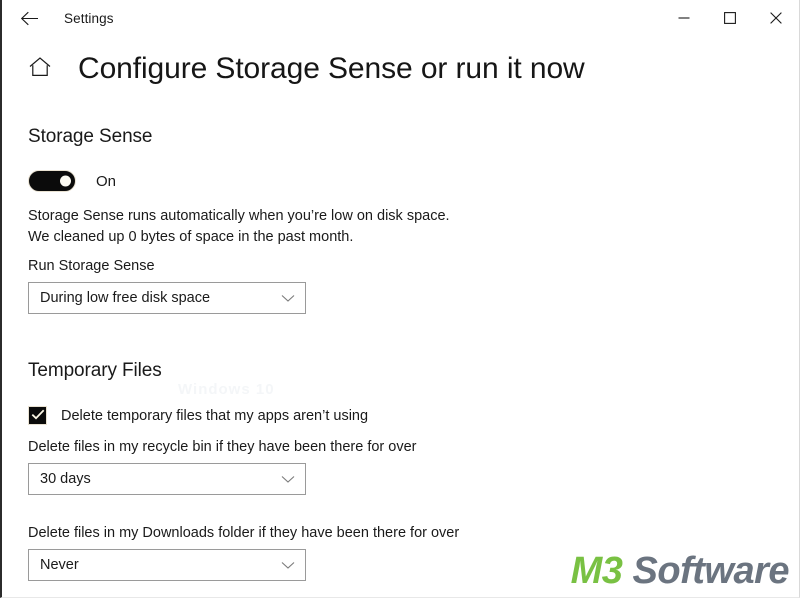 The height and width of the screenshot is (598, 800). I want to click on arrow-left-icon, so click(29, 18).